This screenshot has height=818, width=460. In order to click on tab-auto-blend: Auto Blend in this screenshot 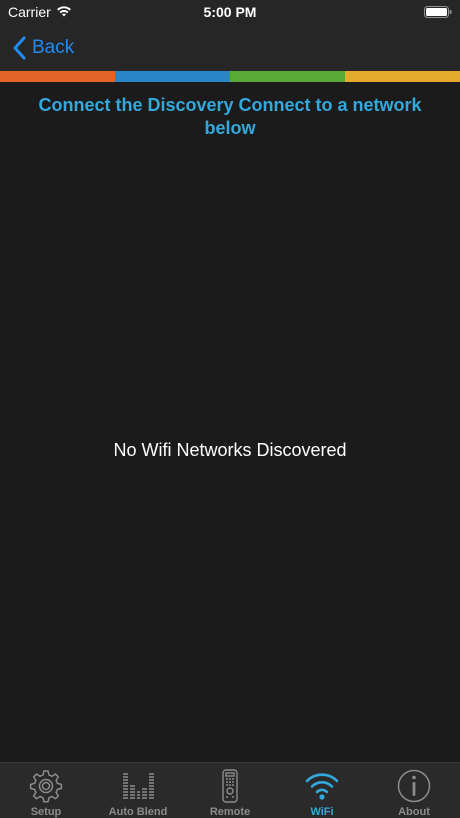, I will do `click(138, 790)`.